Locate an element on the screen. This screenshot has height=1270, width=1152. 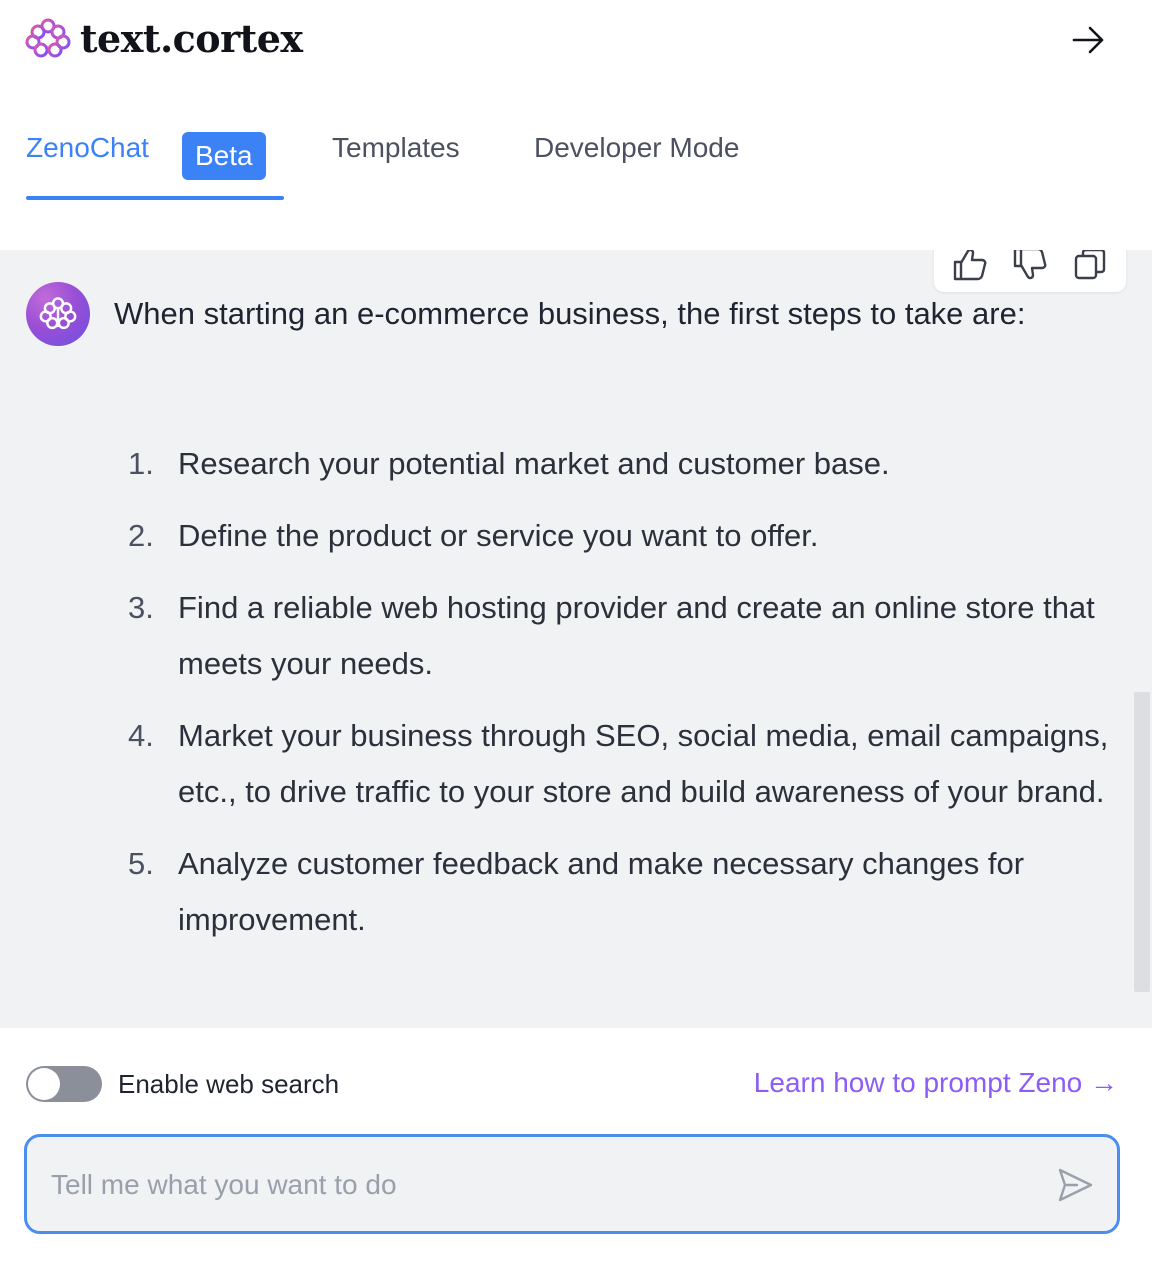
tab-zenochat: ZenoChat is located at coordinates (87, 148).